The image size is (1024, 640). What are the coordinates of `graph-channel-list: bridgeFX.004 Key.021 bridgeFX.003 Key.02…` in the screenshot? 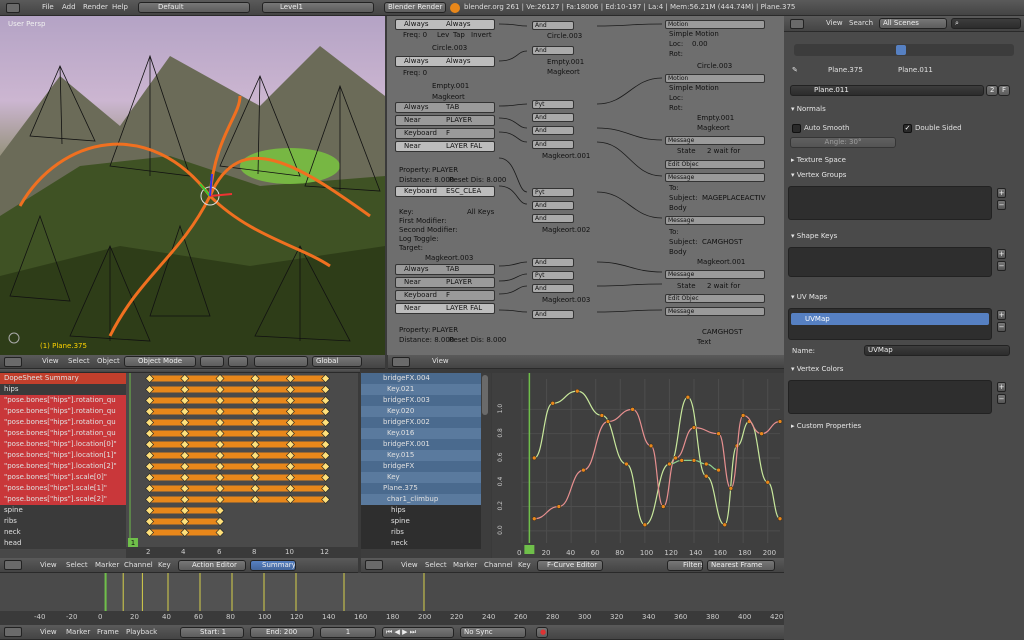 It's located at (426, 465).